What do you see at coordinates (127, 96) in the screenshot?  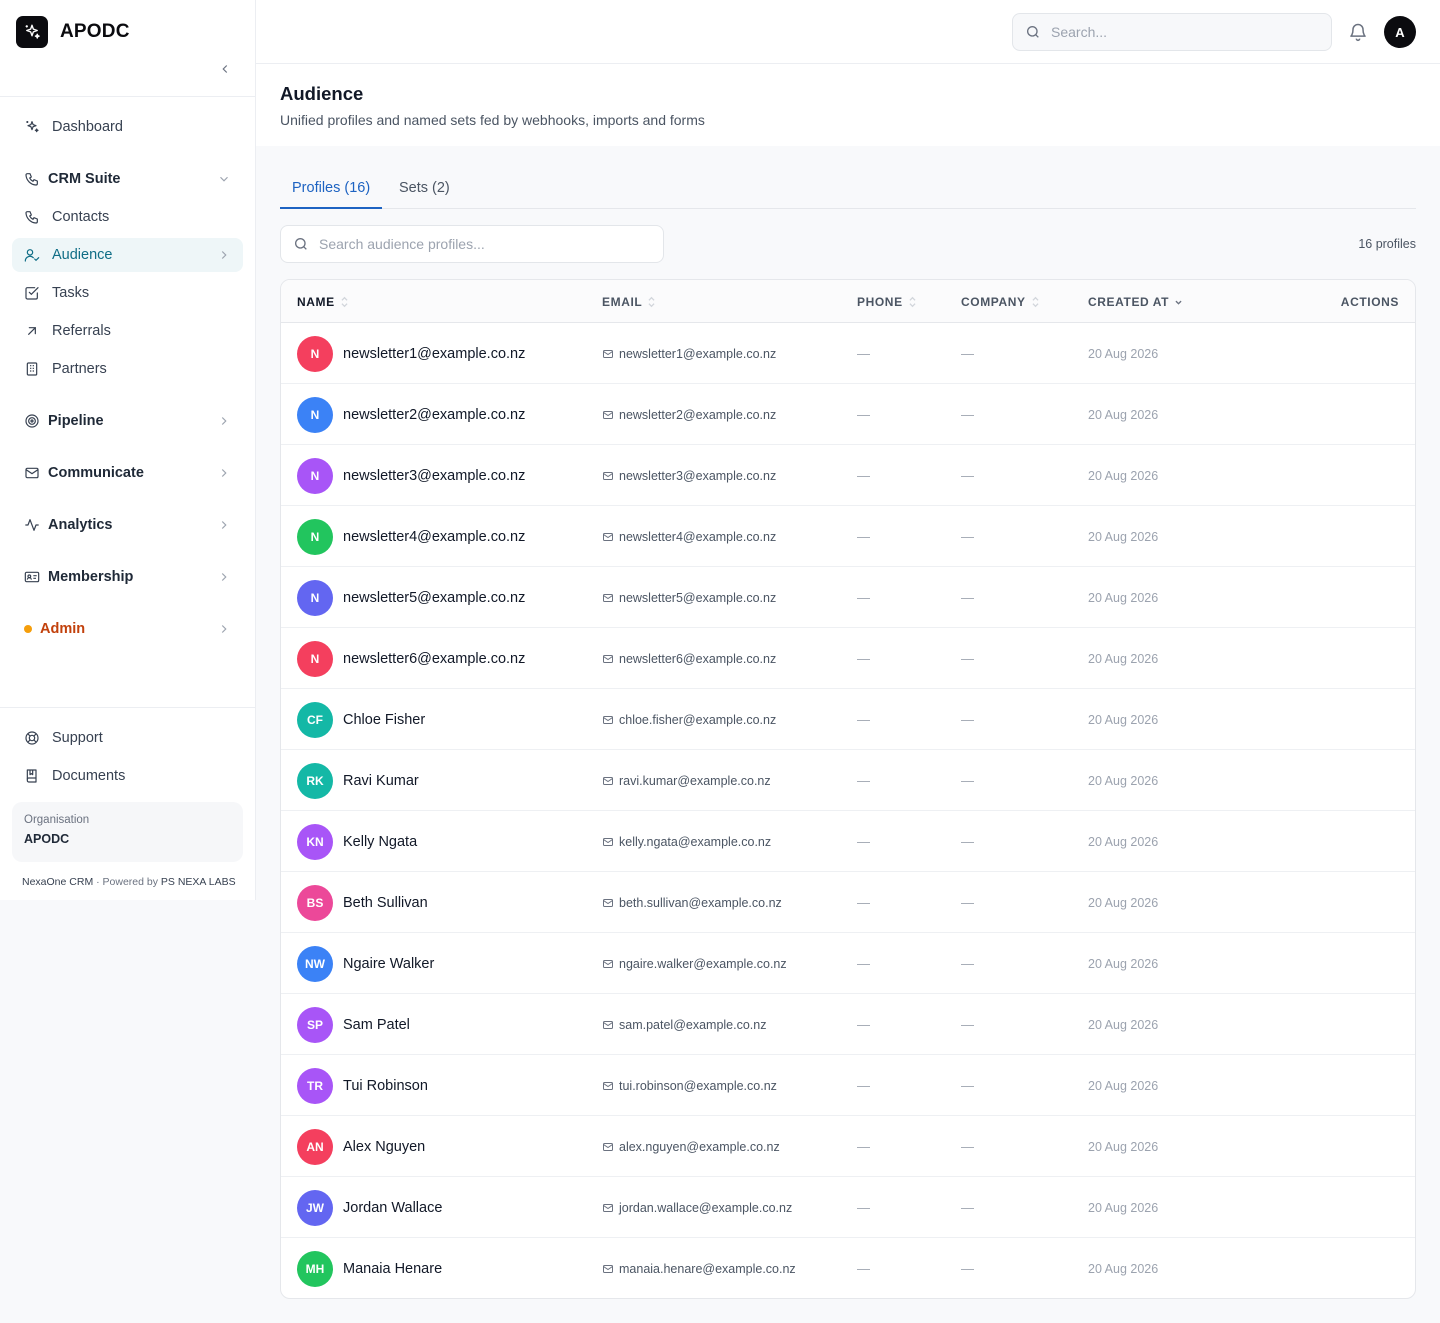 I see `sidebar-divider` at bounding box center [127, 96].